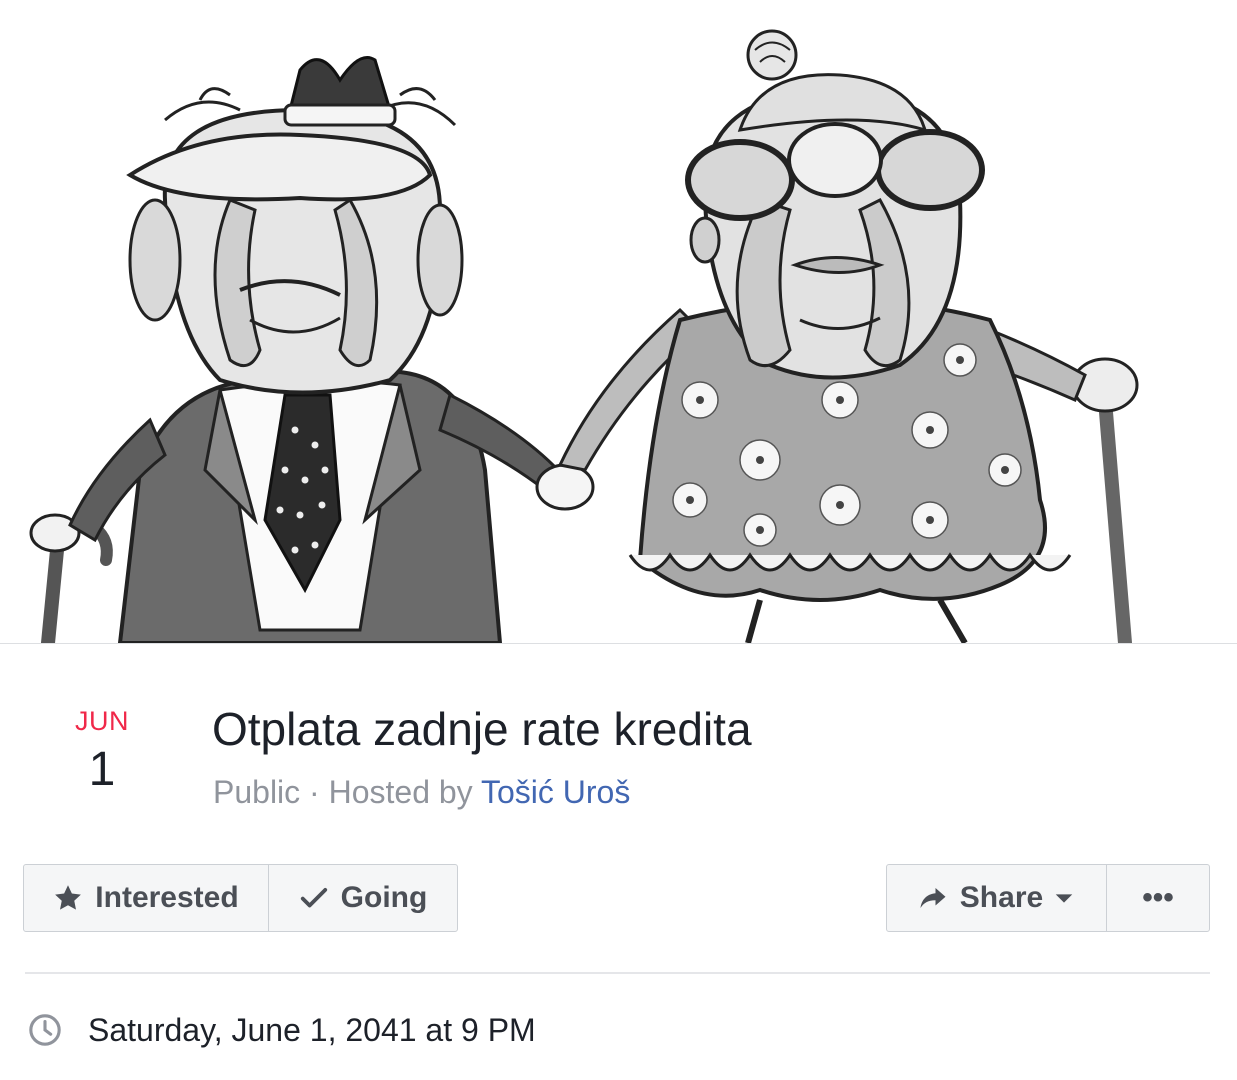 The image size is (1237, 1080). What do you see at coordinates (384, 897) in the screenshot?
I see `going-label: Going` at bounding box center [384, 897].